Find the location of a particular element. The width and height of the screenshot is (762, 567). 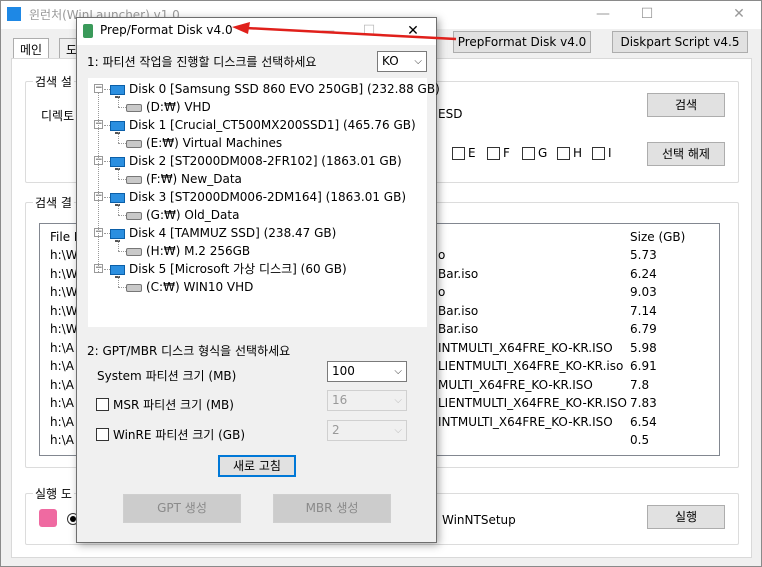

disk-label: Disk 3 [ST2000DM006-2DM164] (1863.01 GB) is located at coordinates (267, 197).